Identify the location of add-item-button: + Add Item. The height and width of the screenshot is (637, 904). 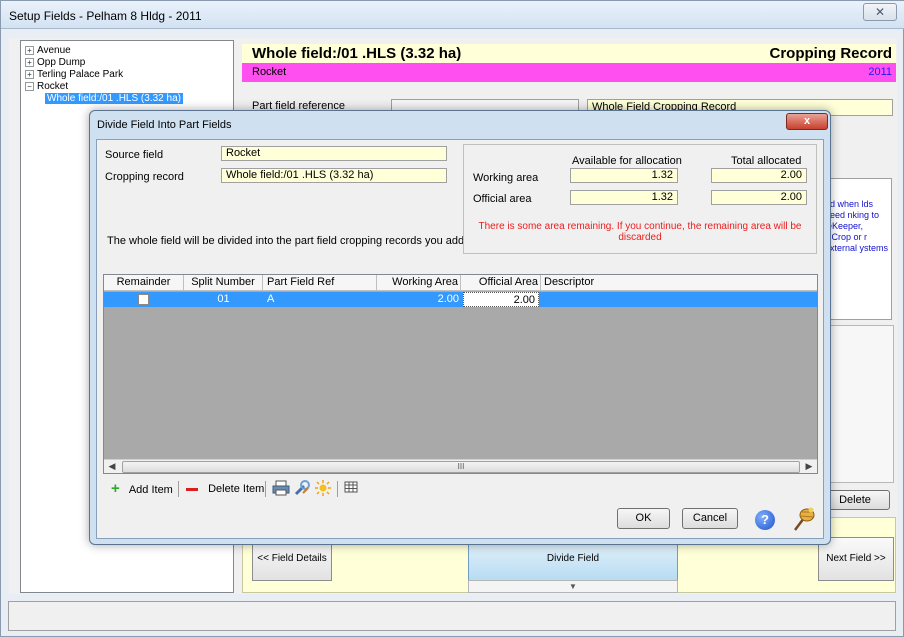
(142, 489).